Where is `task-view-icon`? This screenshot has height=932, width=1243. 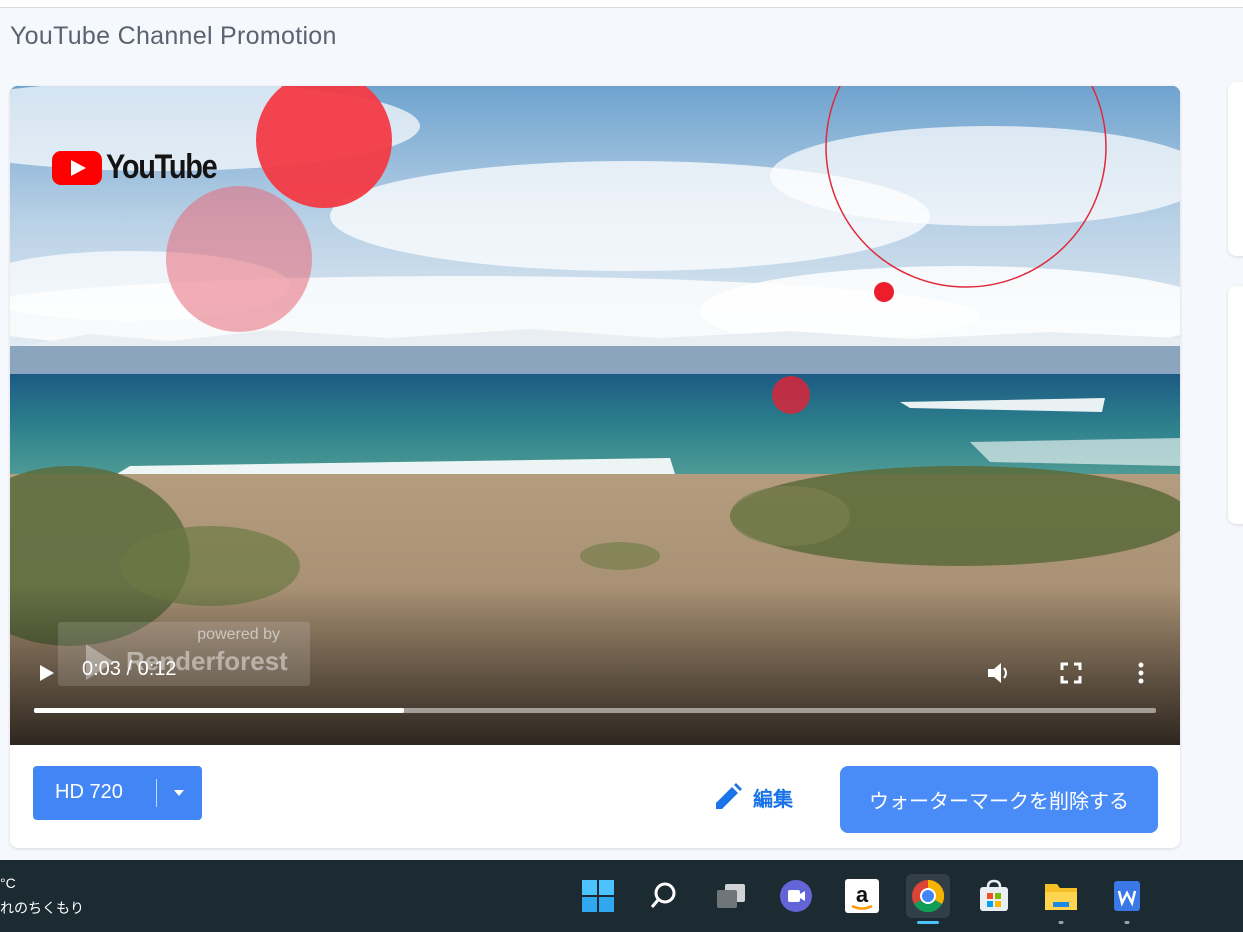 task-view-icon is located at coordinates (731, 896).